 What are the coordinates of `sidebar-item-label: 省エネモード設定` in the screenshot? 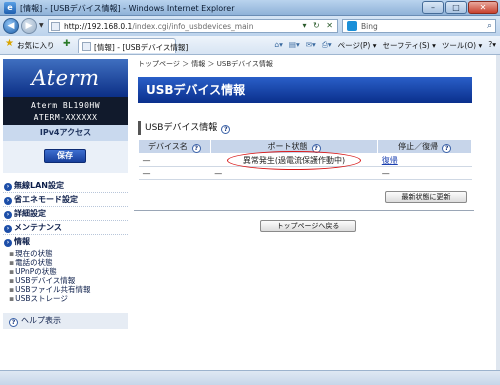 It's located at (46, 199).